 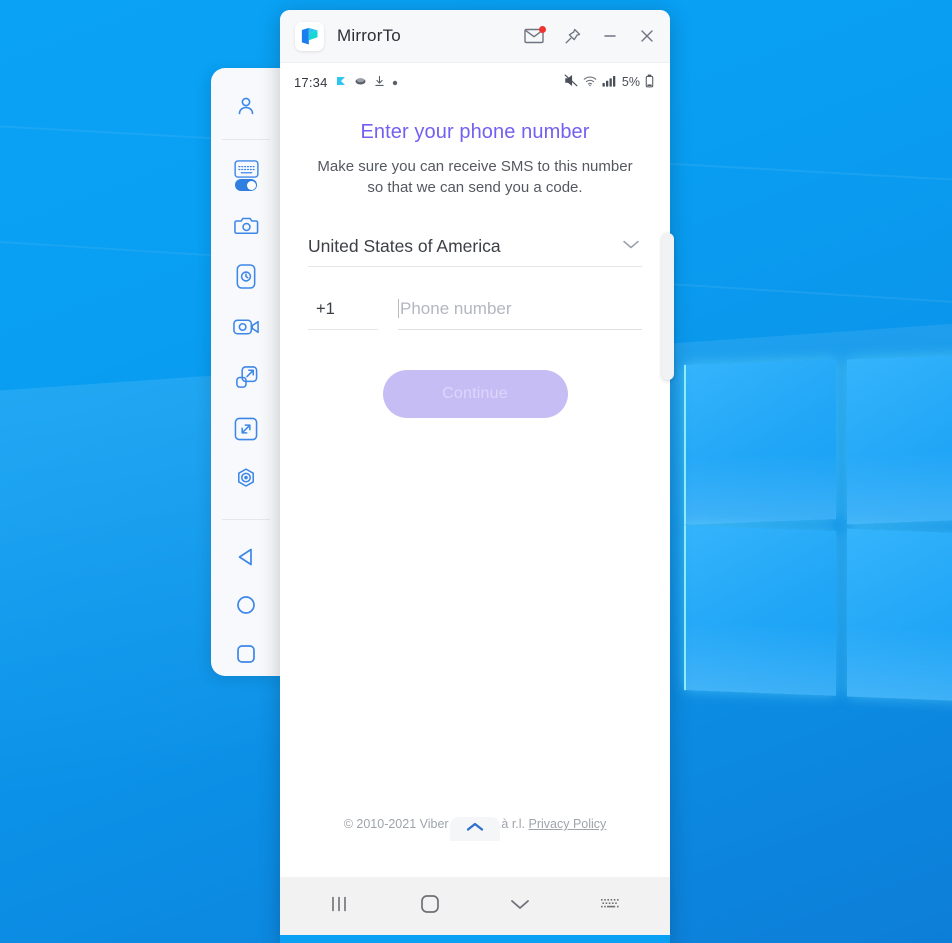 What do you see at coordinates (475, 393) in the screenshot?
I see `continue-button: Continue` at bounding box center [475, 393].